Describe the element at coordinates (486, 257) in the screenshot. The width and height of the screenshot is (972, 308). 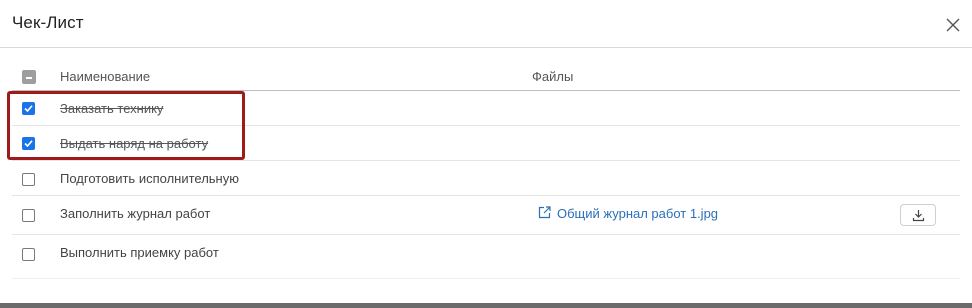
I see `table-row: Выполнить приемку работ` at that location.